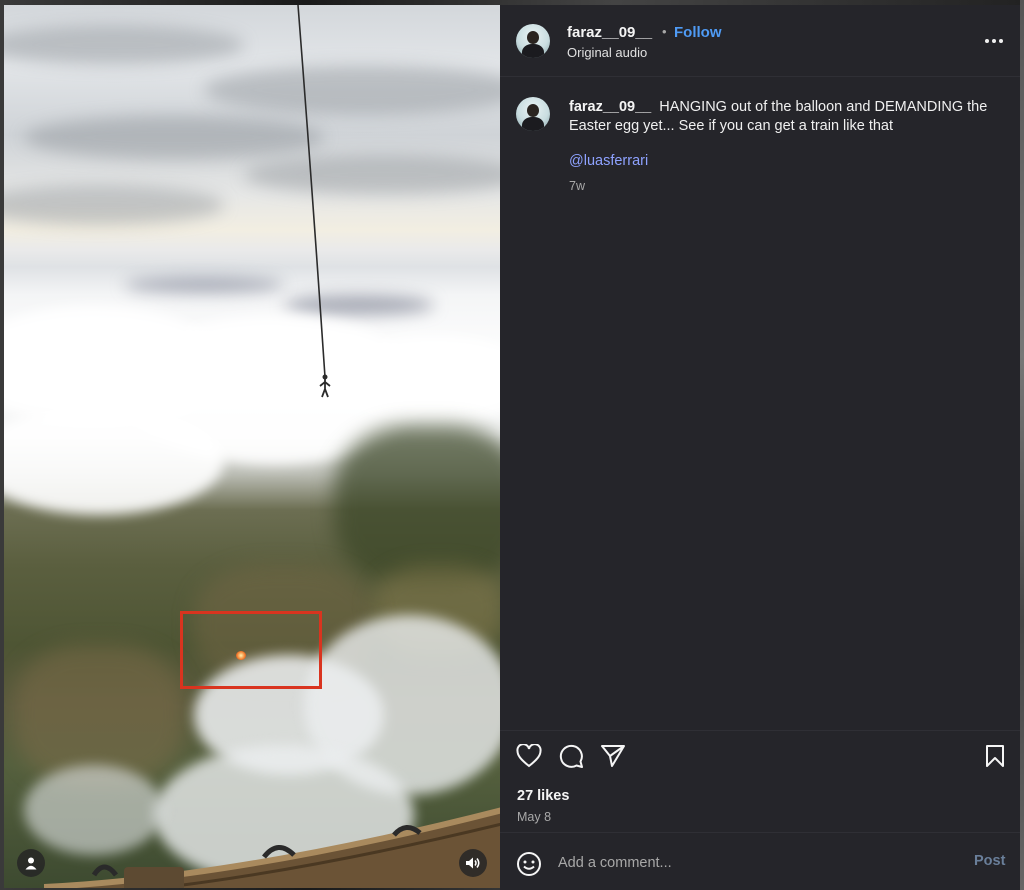 This screenshot has width=1024, height=890. I want to click on comment-input, so click(748, 863).